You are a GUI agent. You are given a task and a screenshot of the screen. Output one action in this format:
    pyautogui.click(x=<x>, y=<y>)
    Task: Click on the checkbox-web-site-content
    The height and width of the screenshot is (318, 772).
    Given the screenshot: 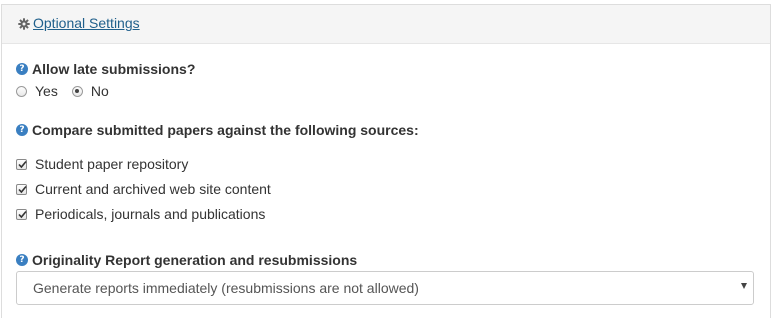 What is the action you would take?
    pyautogui.click(x=21, y=189)
    